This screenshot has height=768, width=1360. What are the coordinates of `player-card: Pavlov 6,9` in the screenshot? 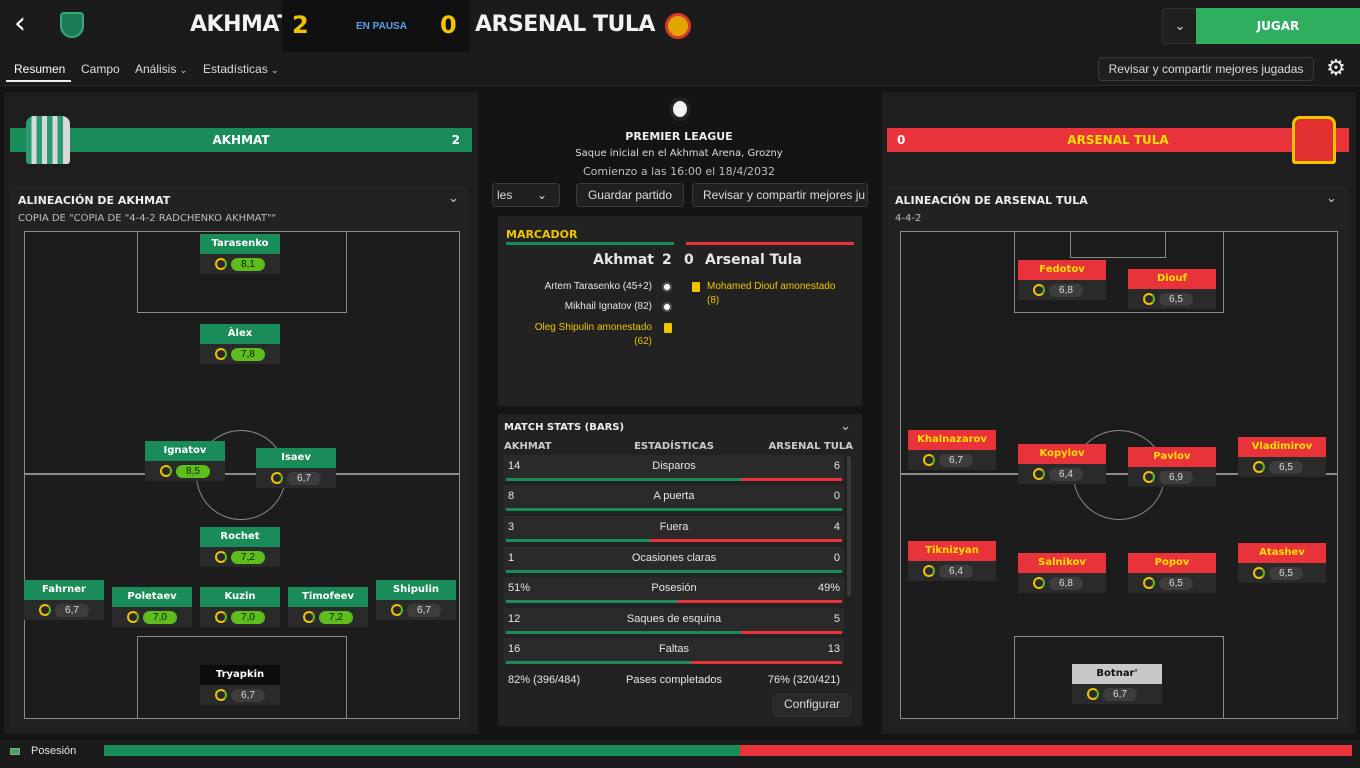 It's located at (1172, 467).